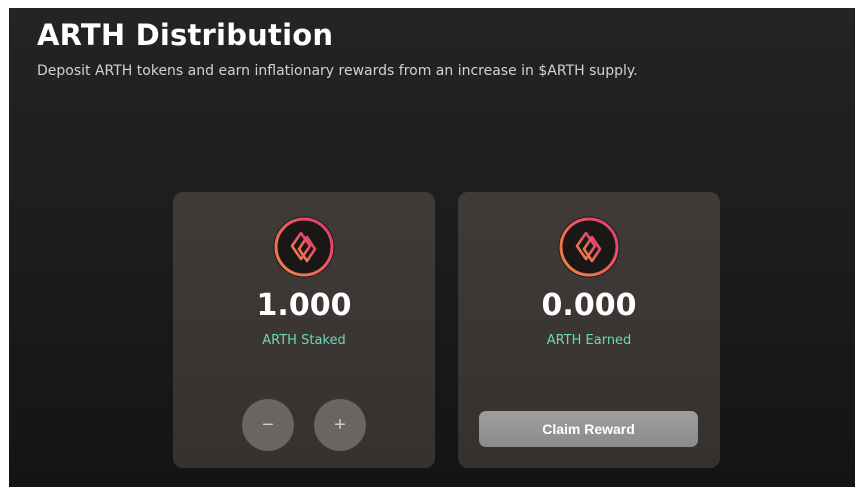 The width and height of the screenshot is (864, 499). I want to click on page-title: ARTH Distribution, so click(185, 35).